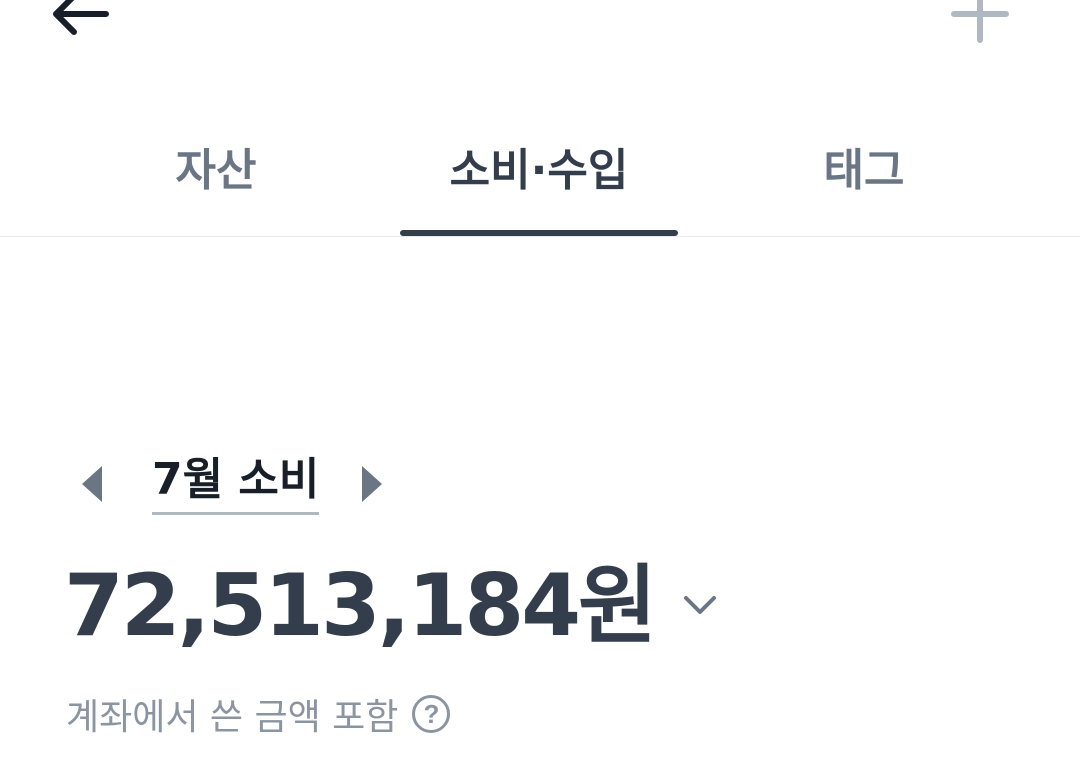 The height and width of the screenshot is (781, 1080). I want to click on amount-note-row: 계좌에서 쓴 금액 포함 ?, so click(258, 714).